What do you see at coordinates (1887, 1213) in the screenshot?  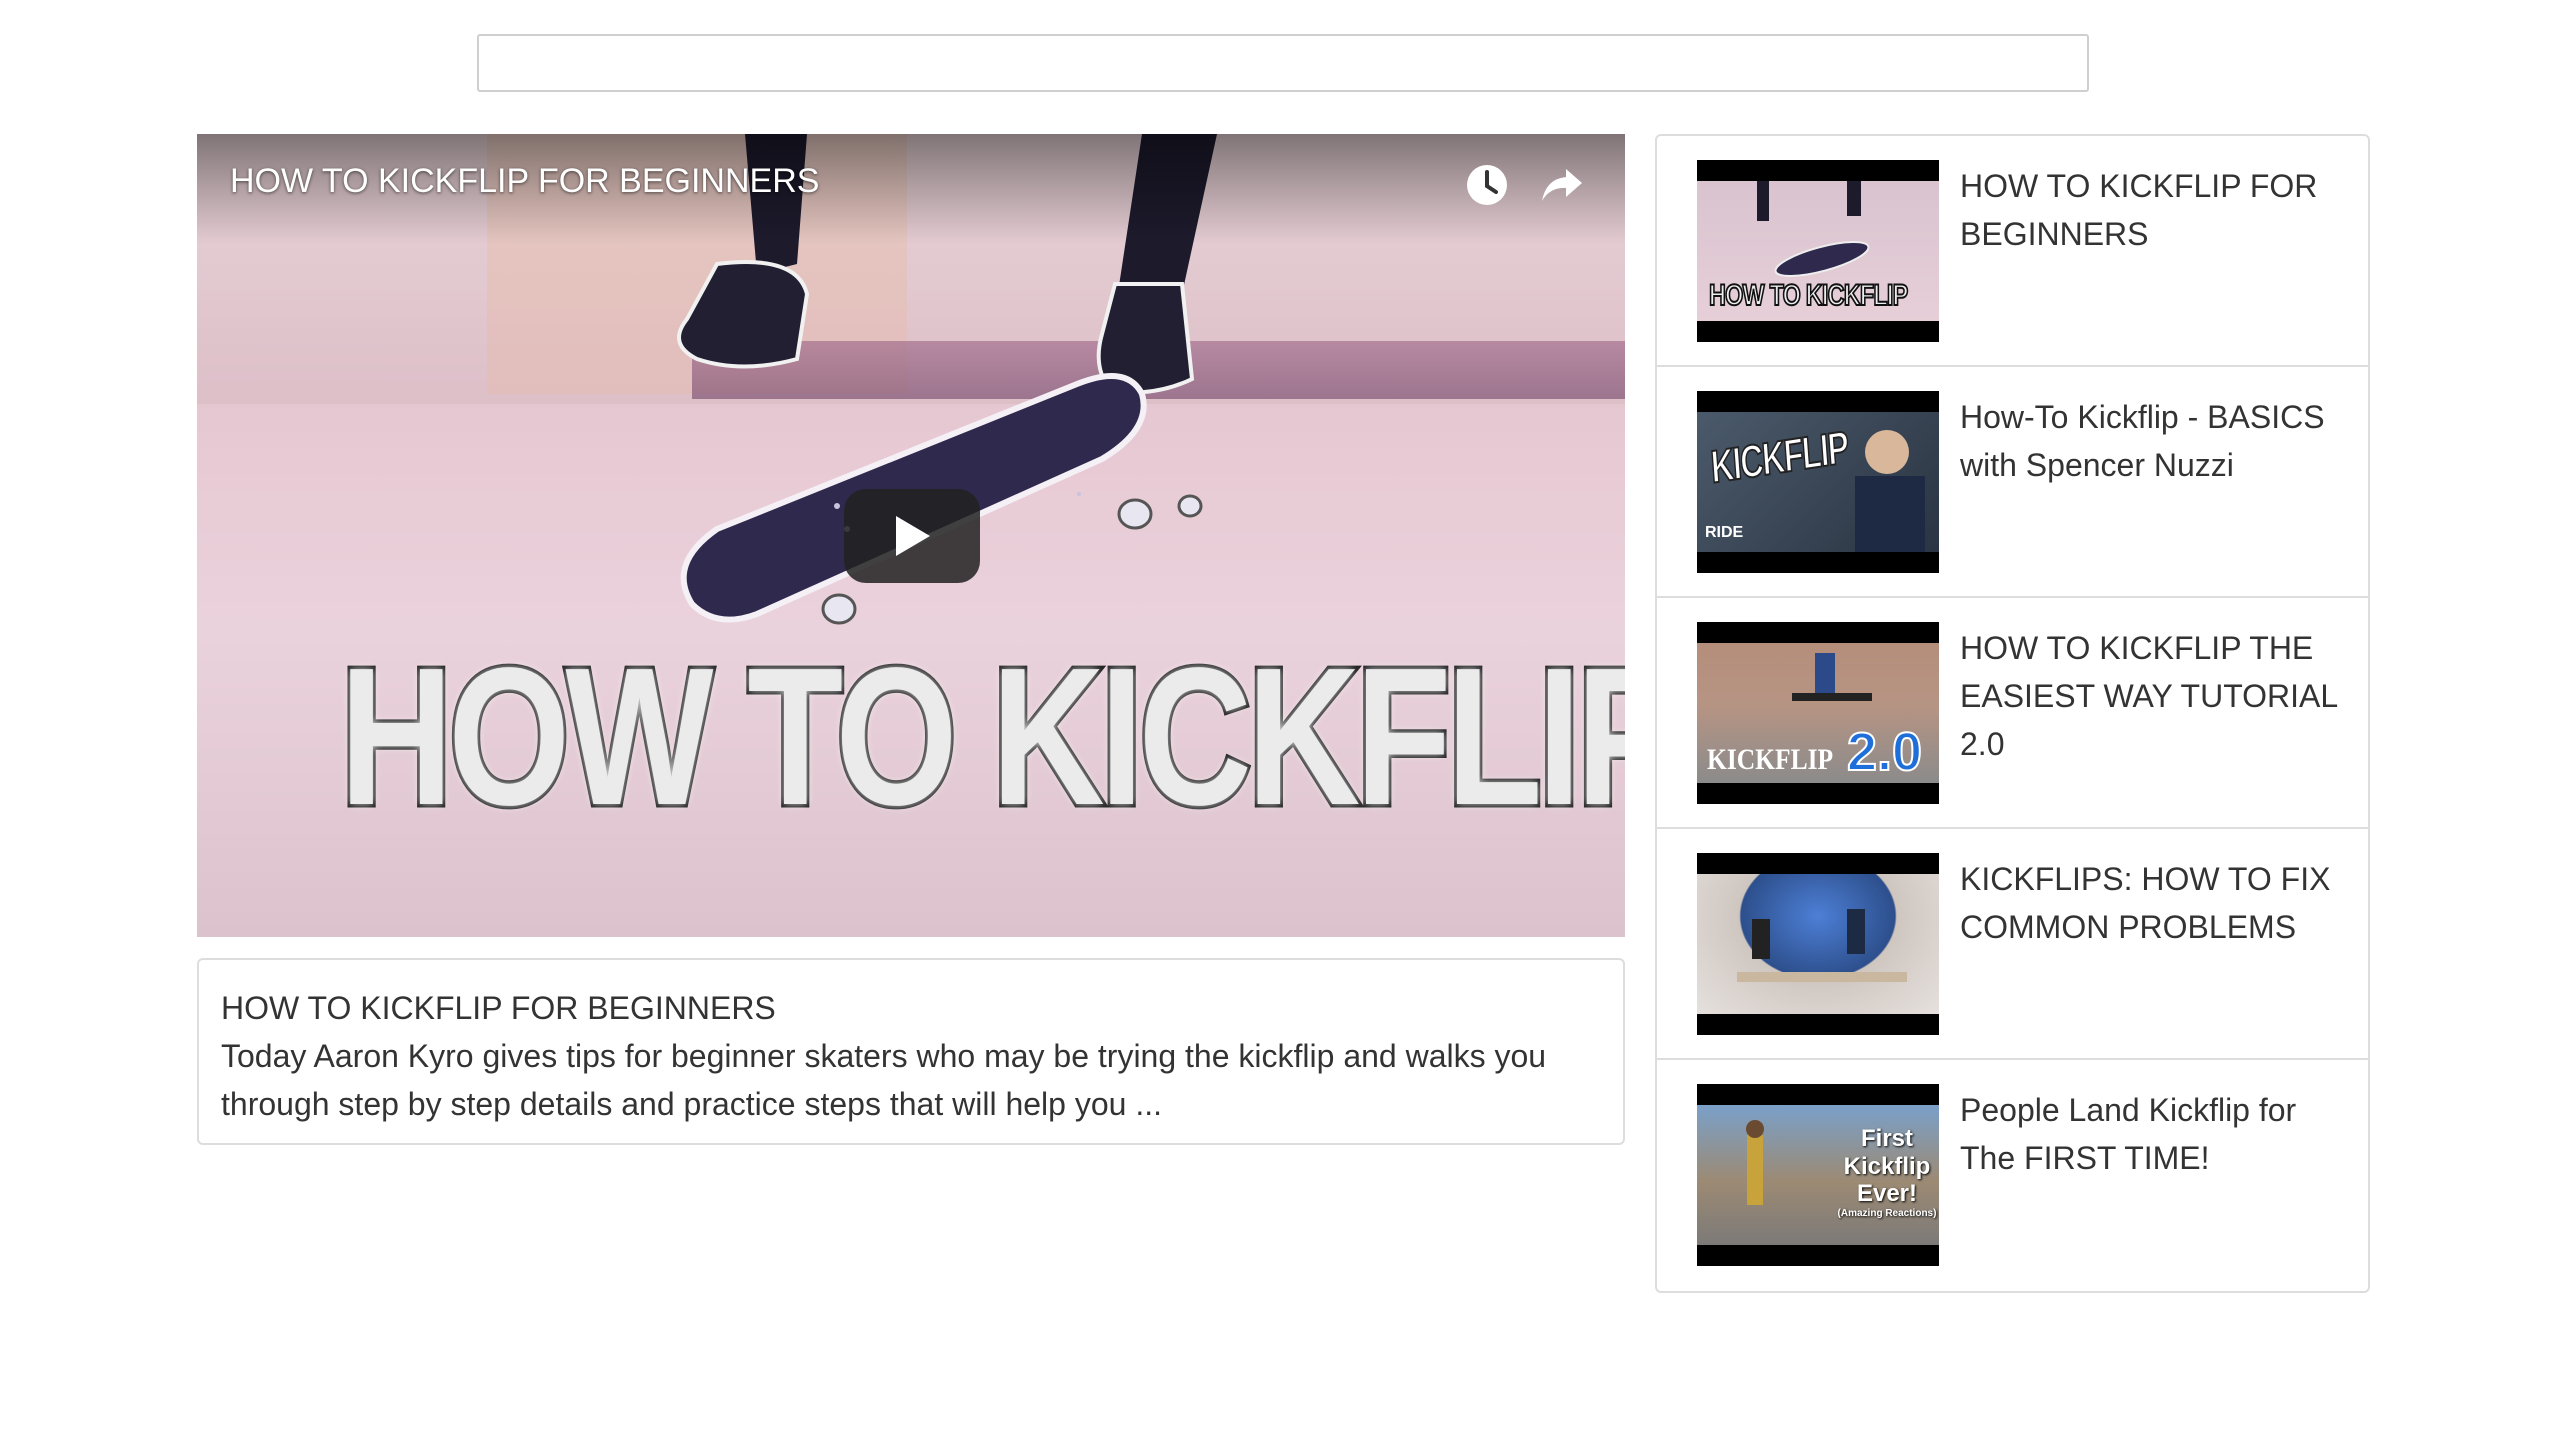 I see `thumbnail-text: (Amazing Reactions)` at bounding box center [1887, 1213].